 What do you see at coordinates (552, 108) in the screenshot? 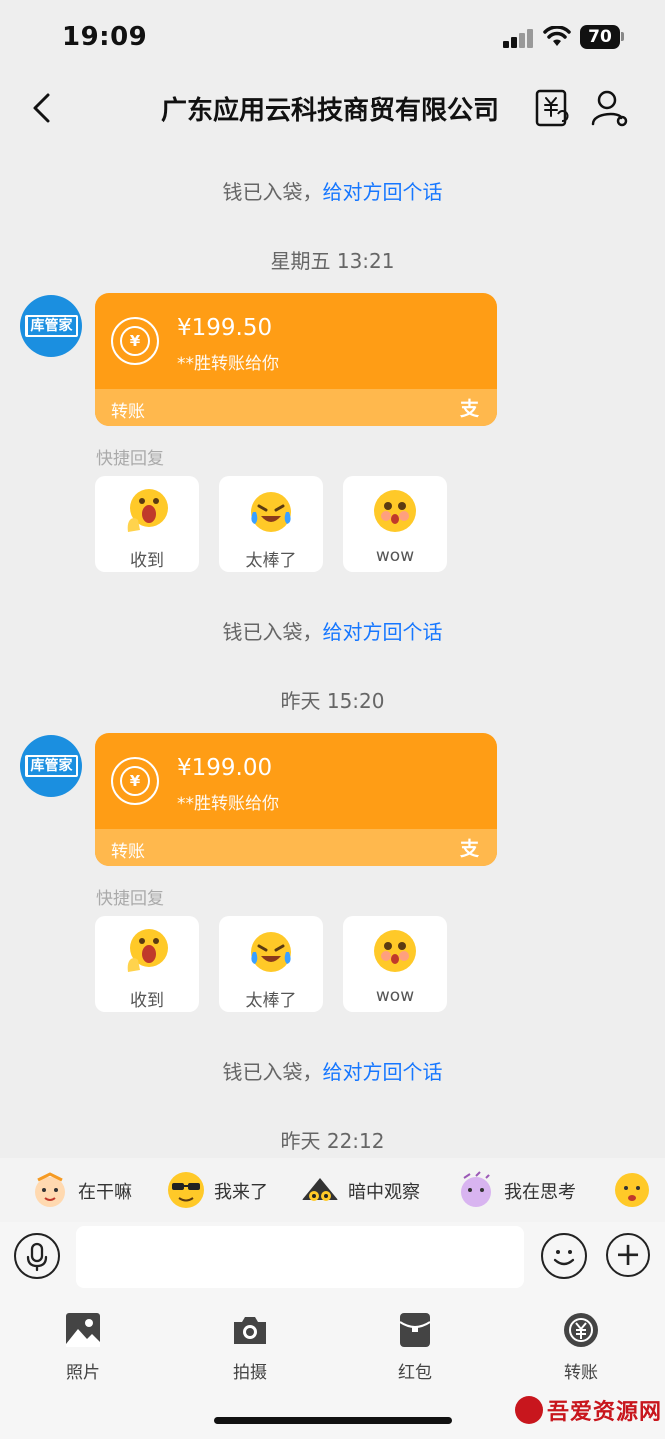
I see `transfer-receipt-icon` at bounding box center [552, 108].